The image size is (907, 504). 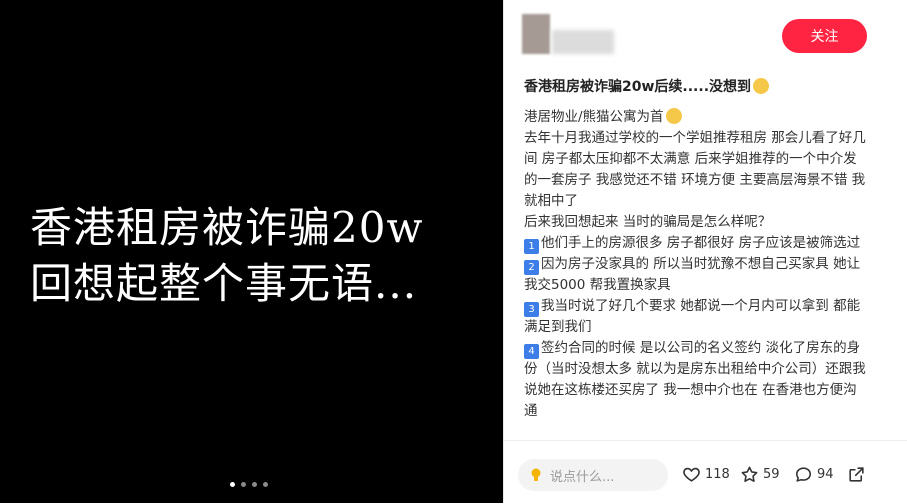 What do you see at coordinates (673, 116) in the screenshot?
I see `rolling-eyes-emoji-icon` at bounding box center [673, 116].